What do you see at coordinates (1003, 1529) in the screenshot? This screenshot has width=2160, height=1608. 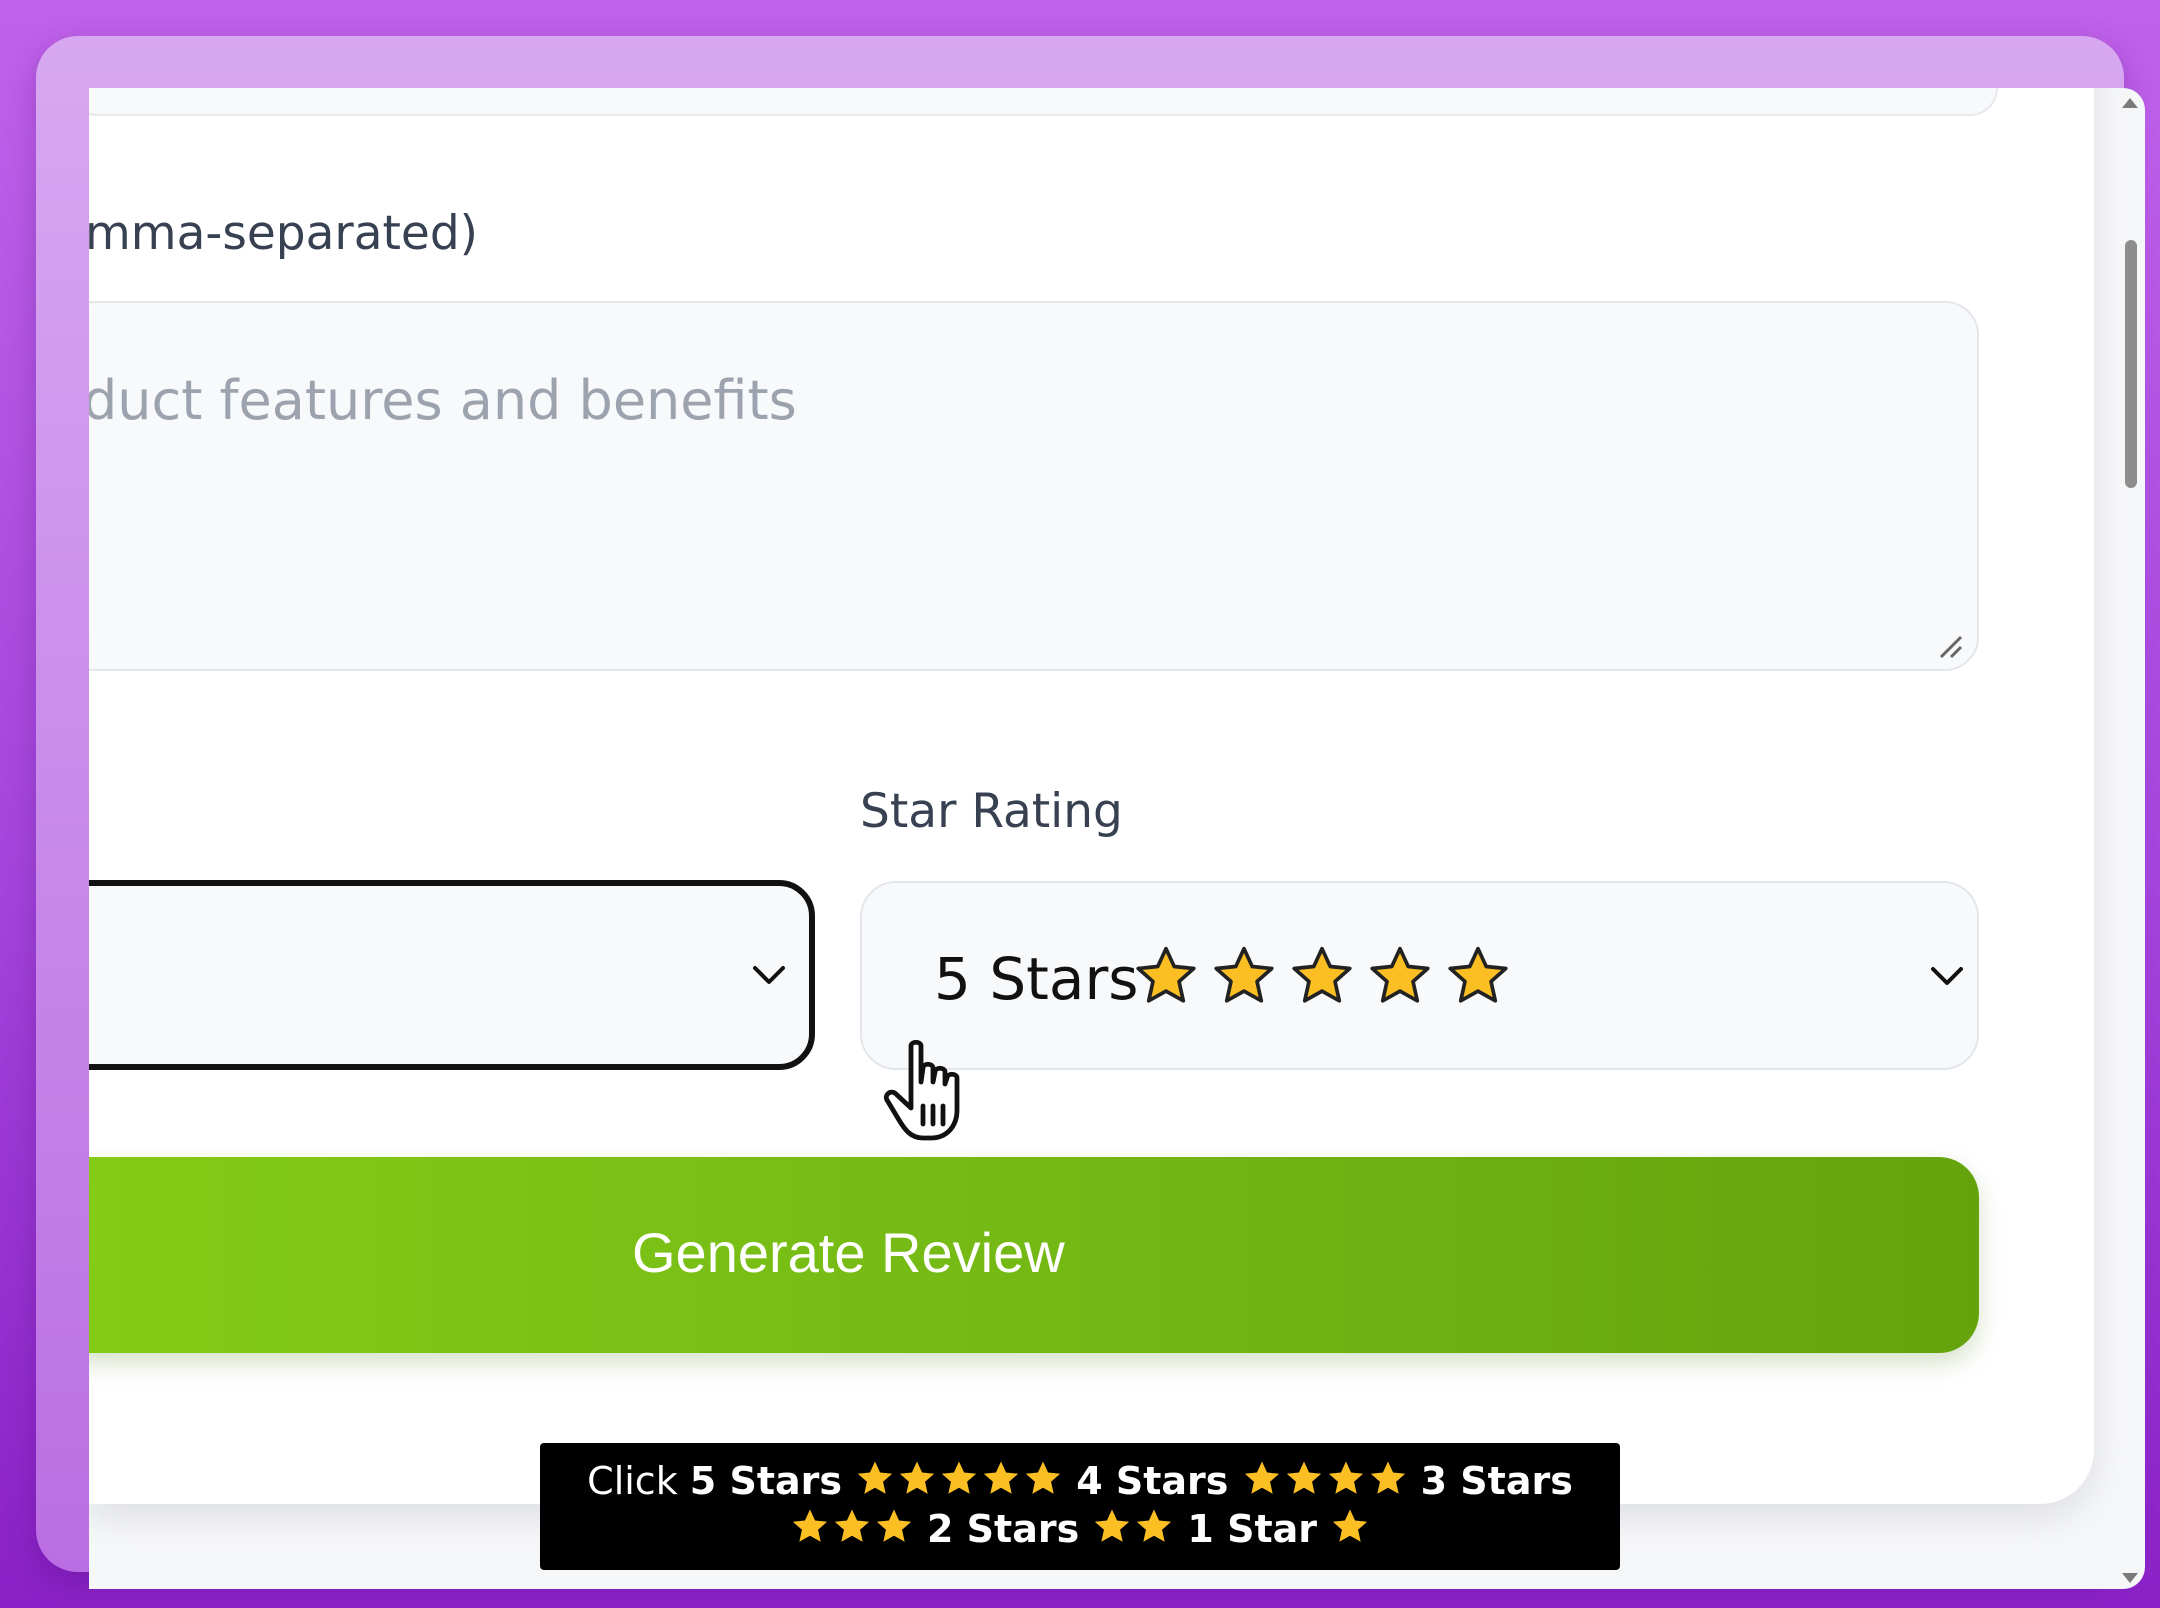 I see `caption-option-2-stars: 2 Stars` at bounding box center [1003, 1529].